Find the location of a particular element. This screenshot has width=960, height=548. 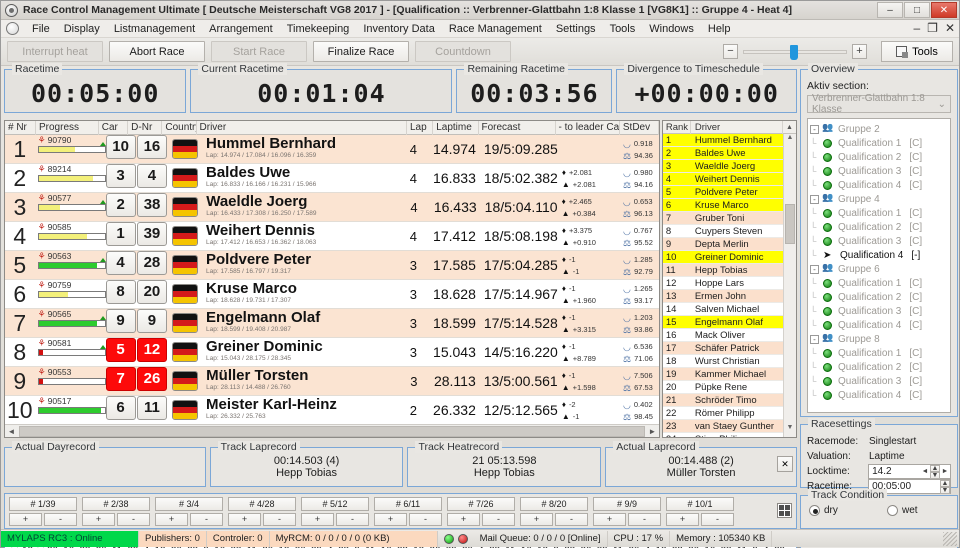

mdi-window-controls: – ❐ ✕ is located at coordinates (934, 28).